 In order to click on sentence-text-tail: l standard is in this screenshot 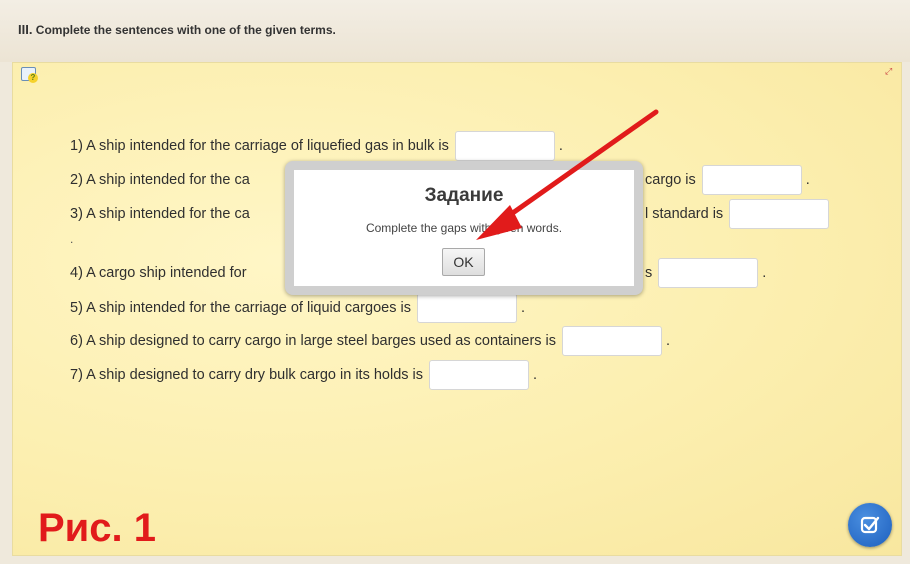, I will do `click(684, 214)`.